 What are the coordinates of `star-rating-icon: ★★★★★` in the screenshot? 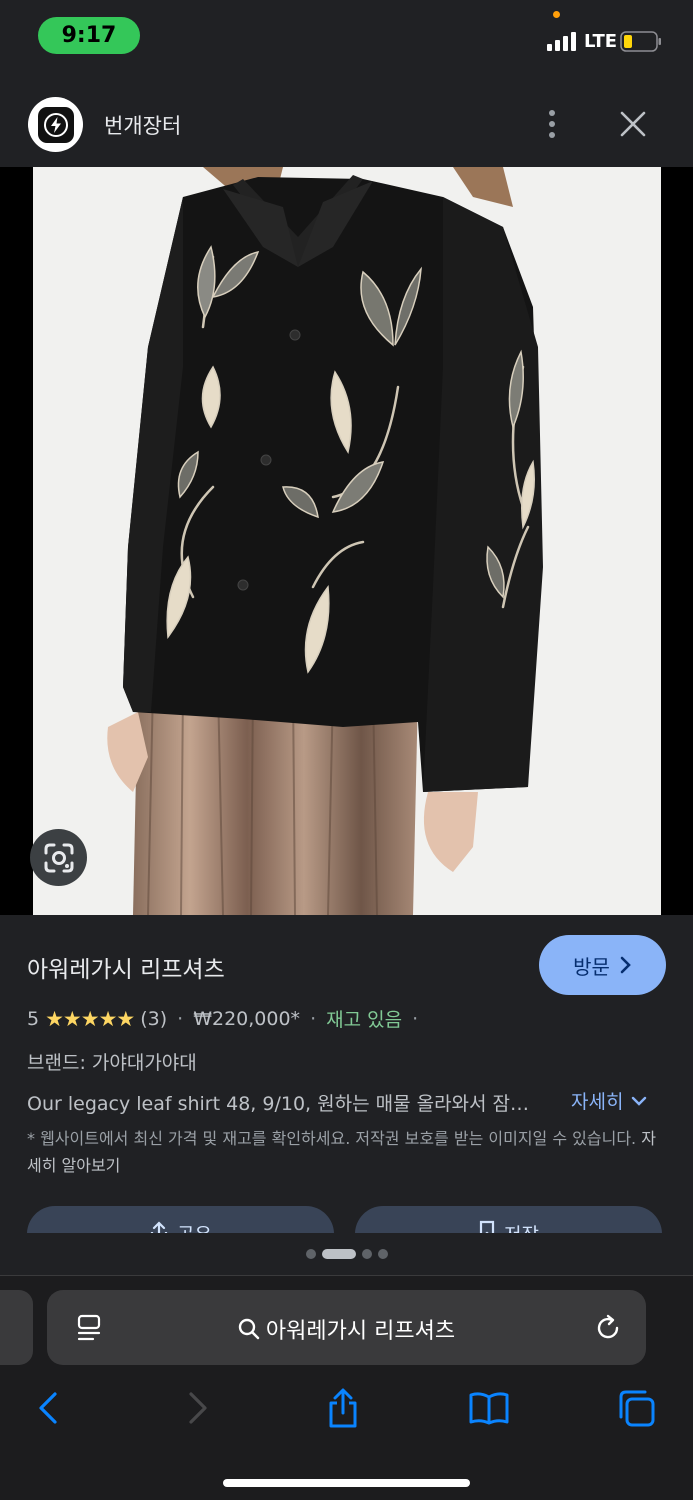 It's located at (90, 1018).